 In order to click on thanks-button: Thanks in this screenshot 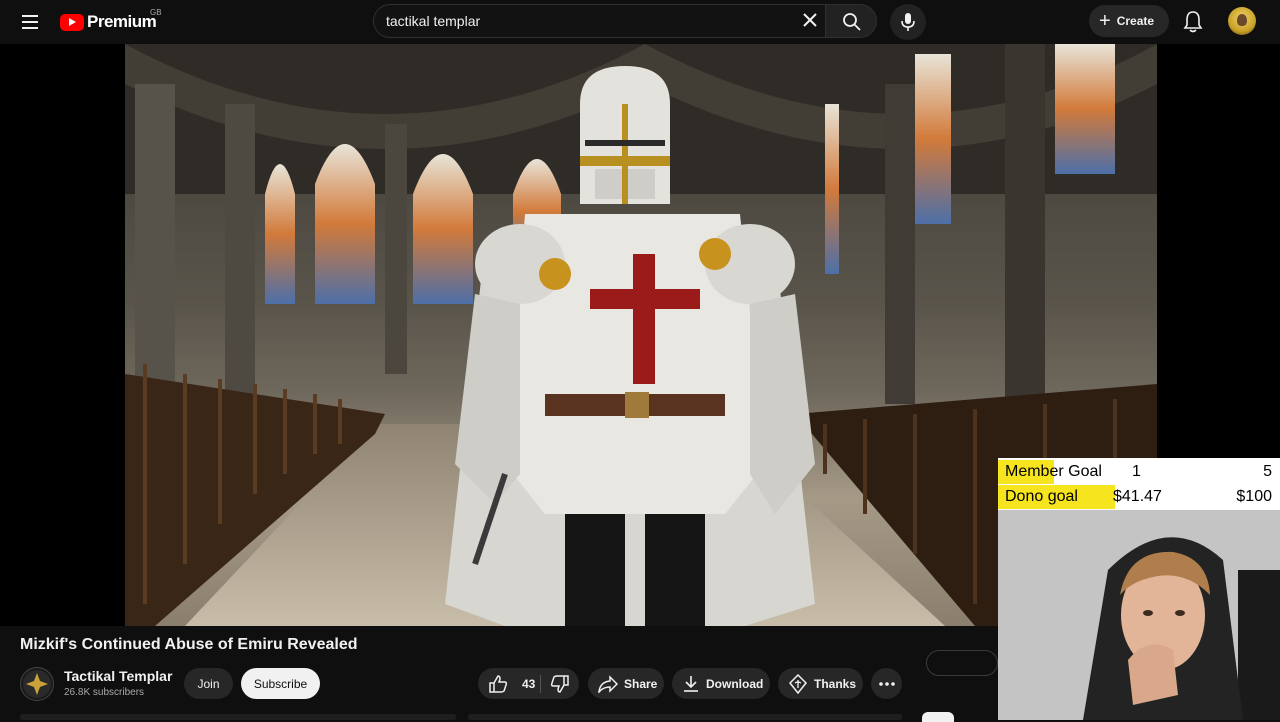, I will do `click(820, 683)`.